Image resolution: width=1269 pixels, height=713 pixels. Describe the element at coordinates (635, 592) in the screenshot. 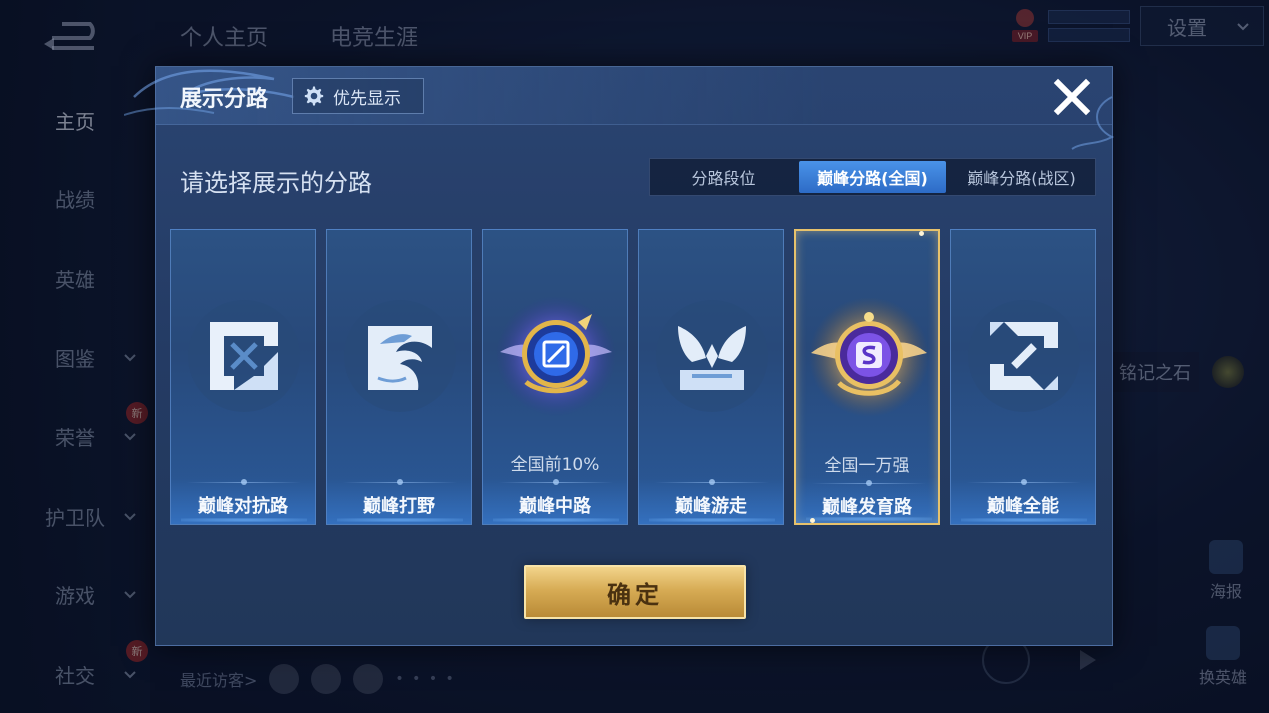

I see `confirm-button: 确定` at that location.